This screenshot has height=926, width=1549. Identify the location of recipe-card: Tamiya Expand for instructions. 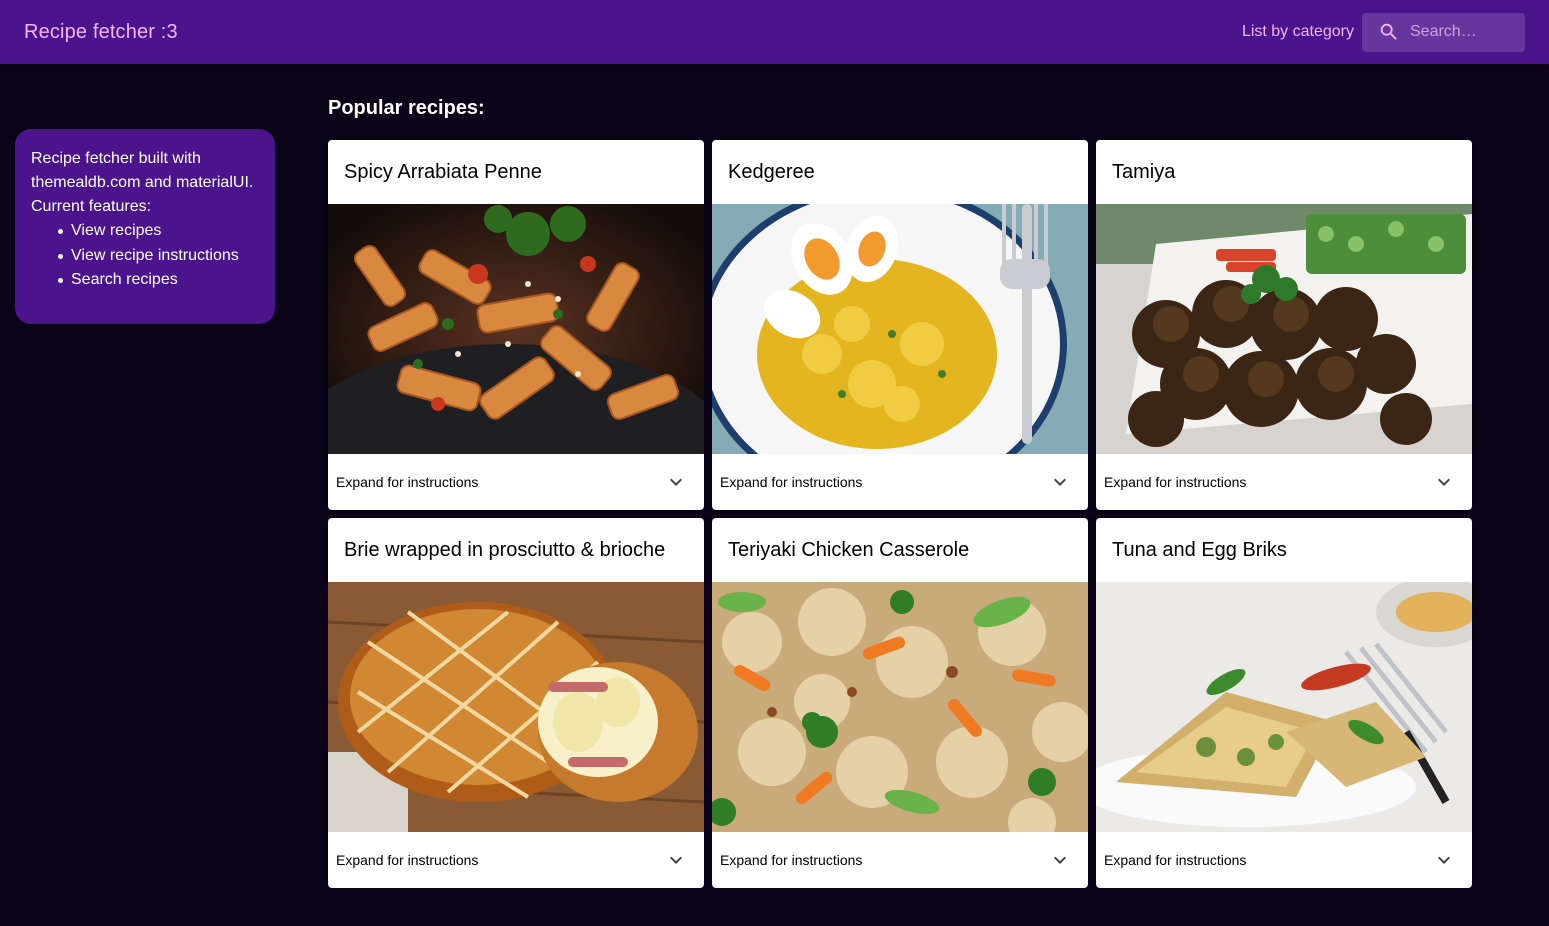
(1284, 325).